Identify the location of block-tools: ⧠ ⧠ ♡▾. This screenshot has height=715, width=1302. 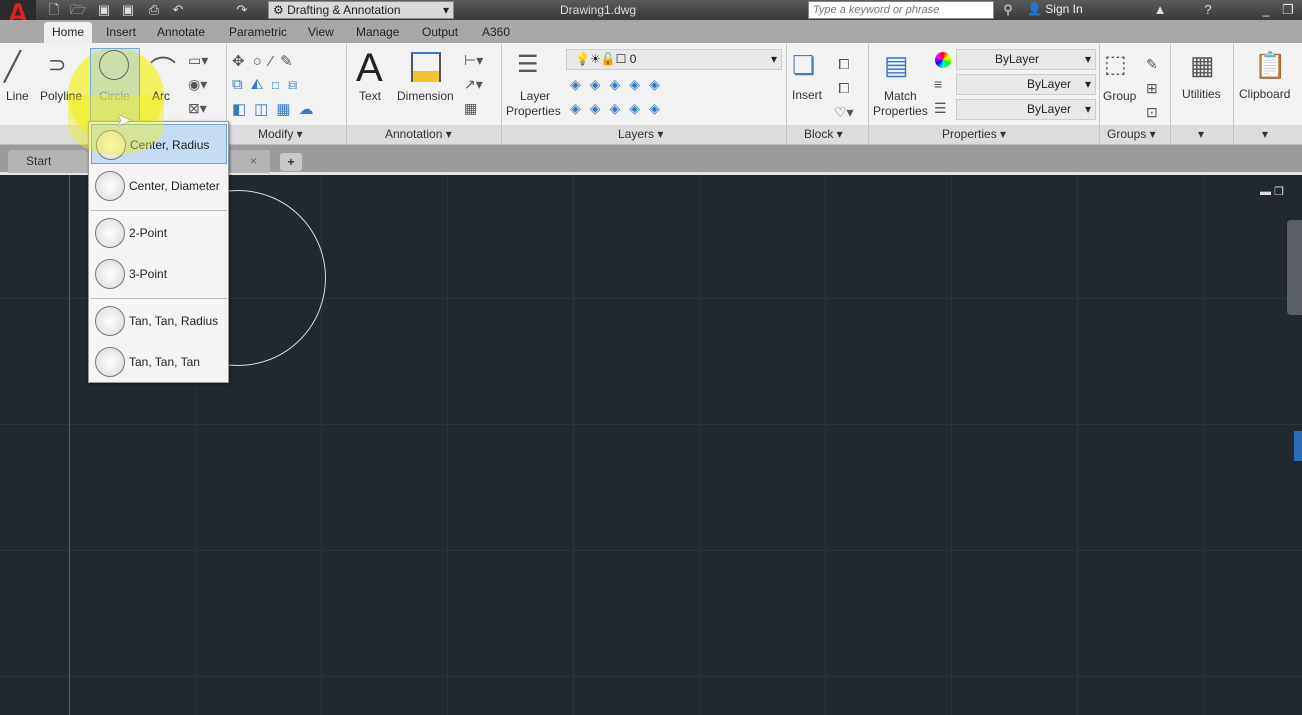
(844, 88).